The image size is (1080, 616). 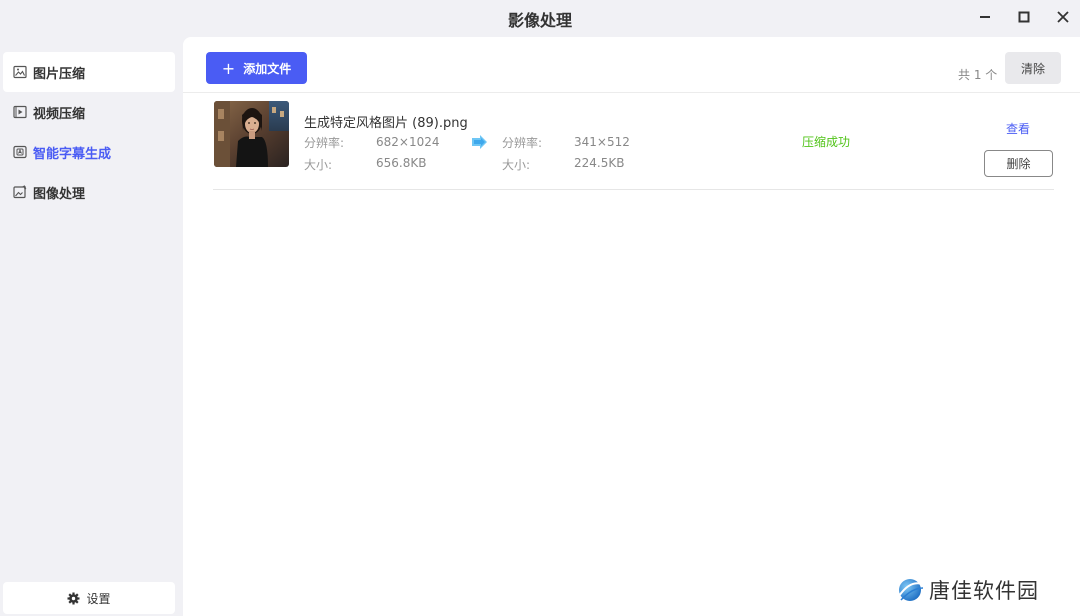 I want to click on watermark-text: 唐佳软件园, so click(x=984, y=591).